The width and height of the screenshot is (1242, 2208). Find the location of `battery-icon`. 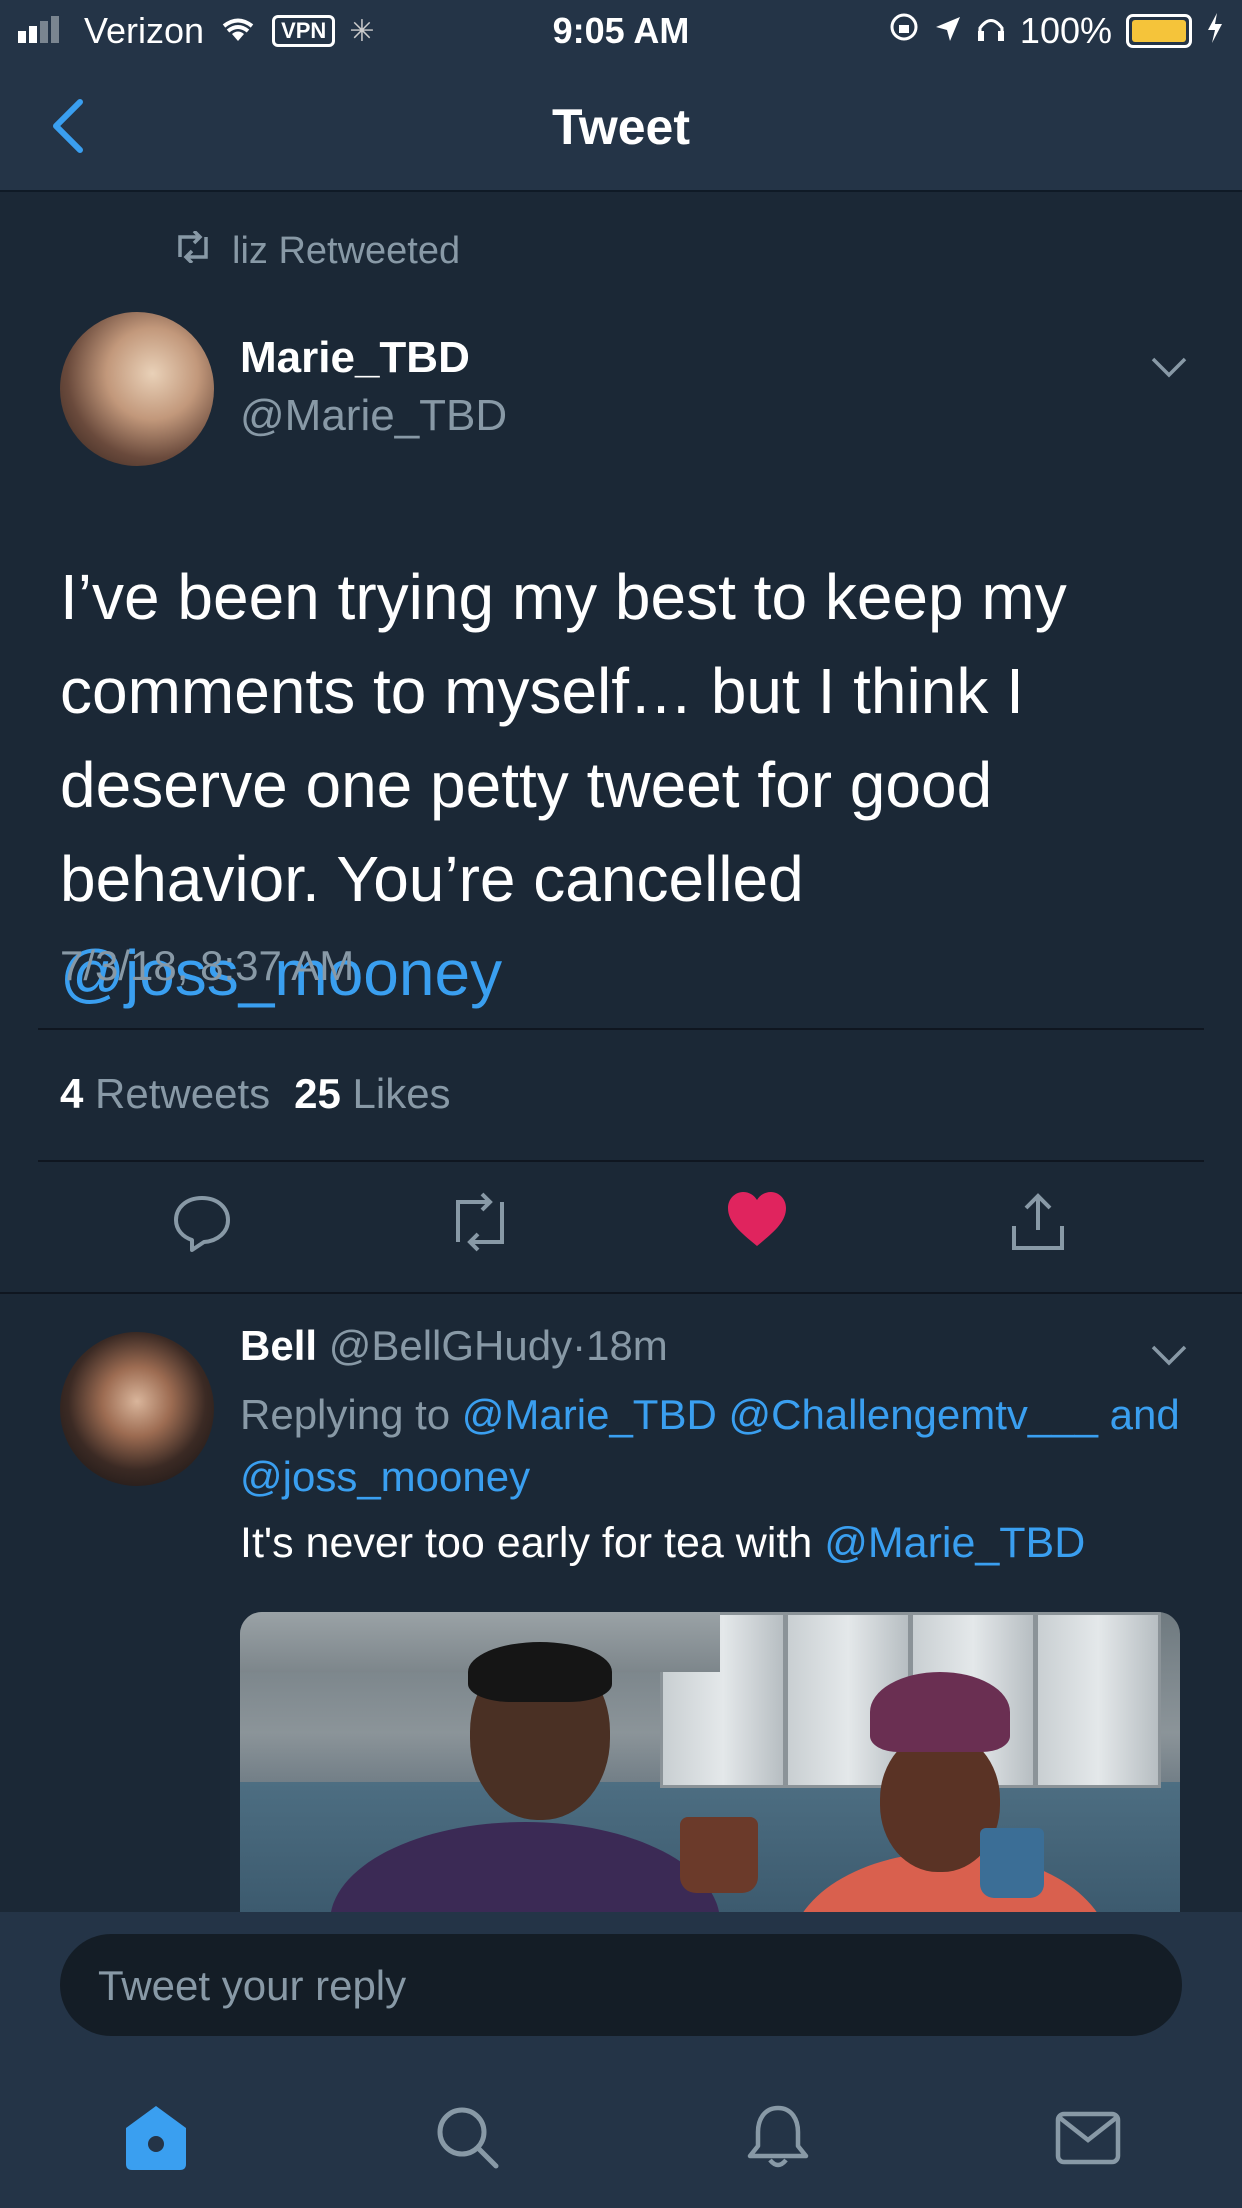

battery-icon is located at coordinates (1159, 31).